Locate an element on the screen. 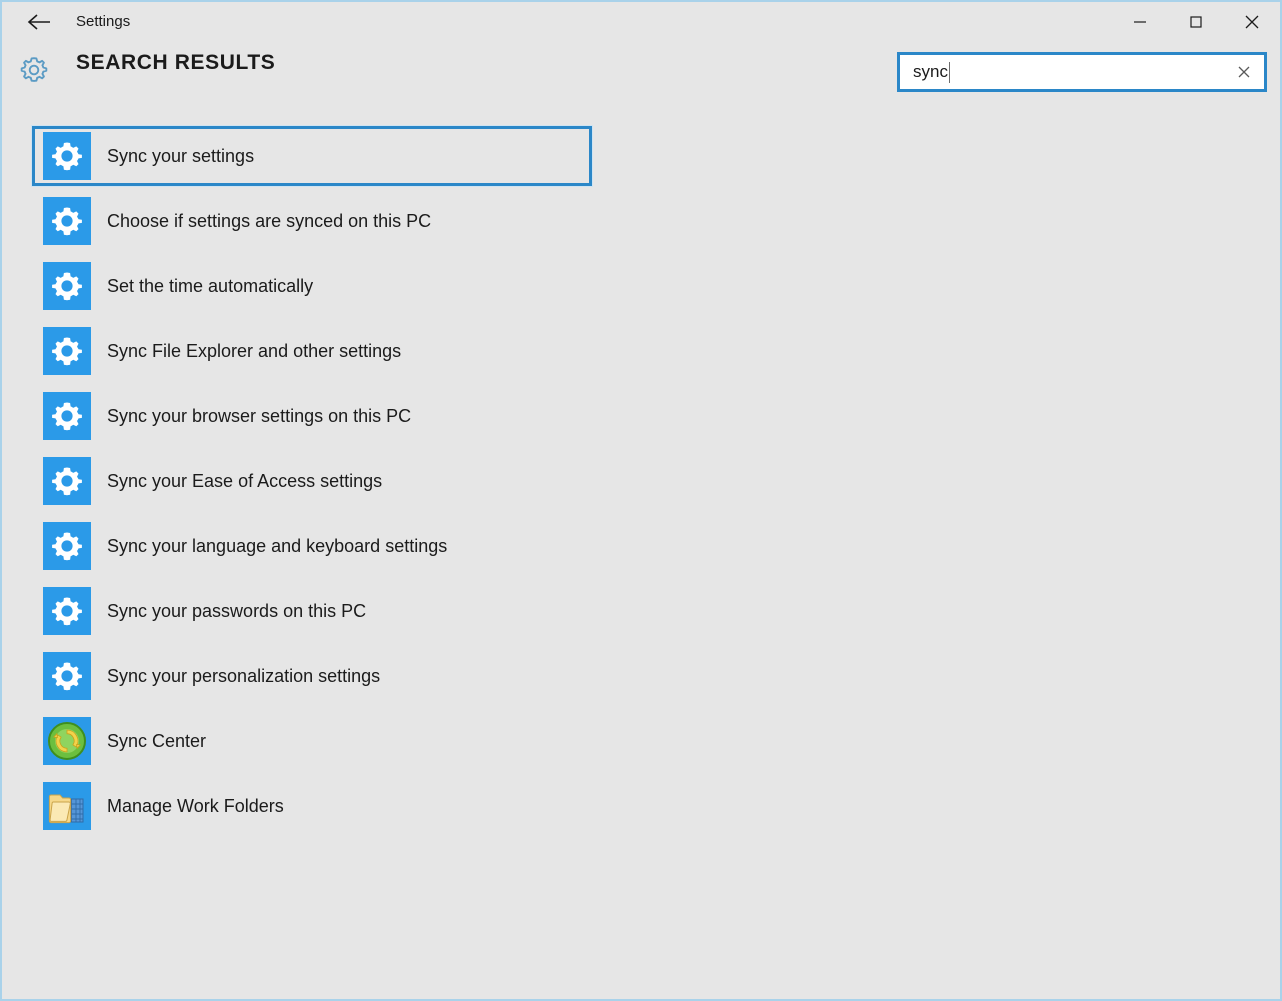  result-item: Sync your browser settings on this PC is located at coordinates (312, 416).